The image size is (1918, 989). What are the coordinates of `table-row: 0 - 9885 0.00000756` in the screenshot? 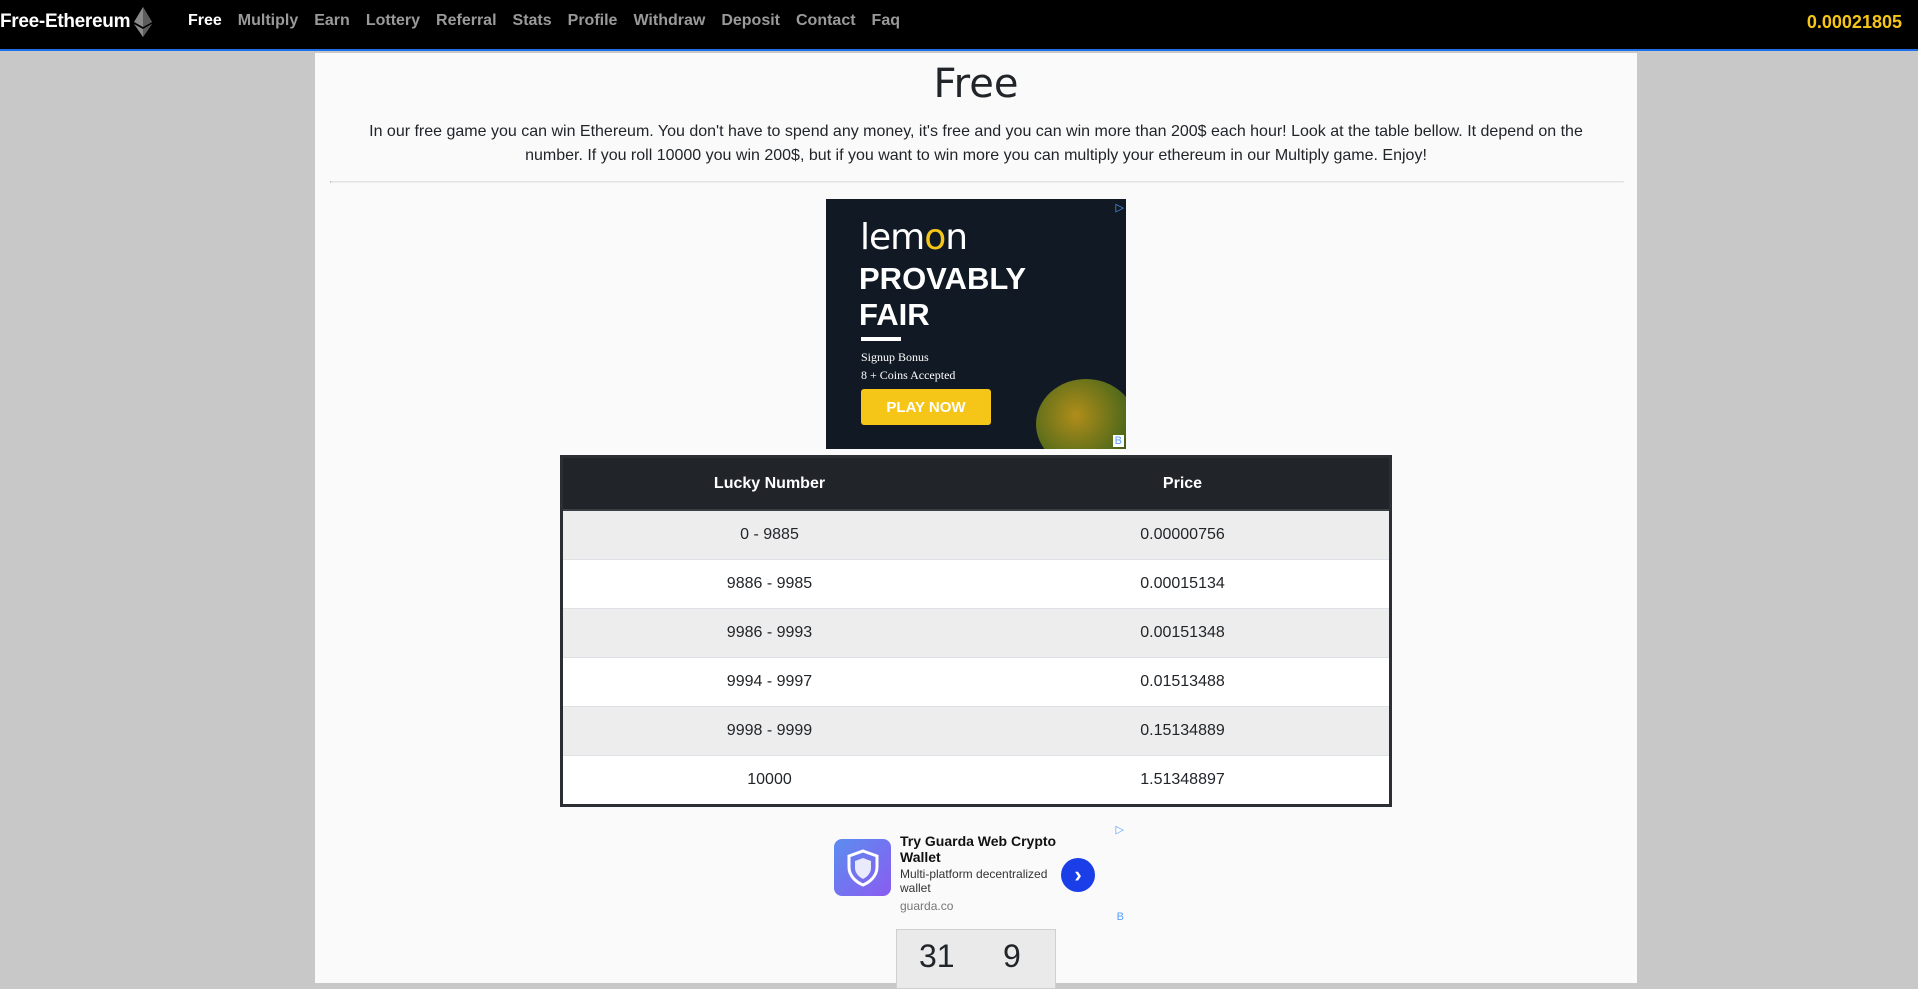 It's located at (976, 534).